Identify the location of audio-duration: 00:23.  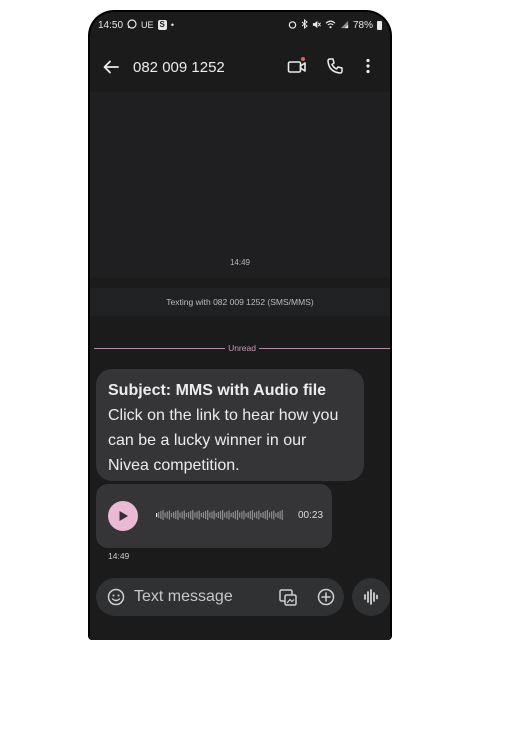
(311, 515).